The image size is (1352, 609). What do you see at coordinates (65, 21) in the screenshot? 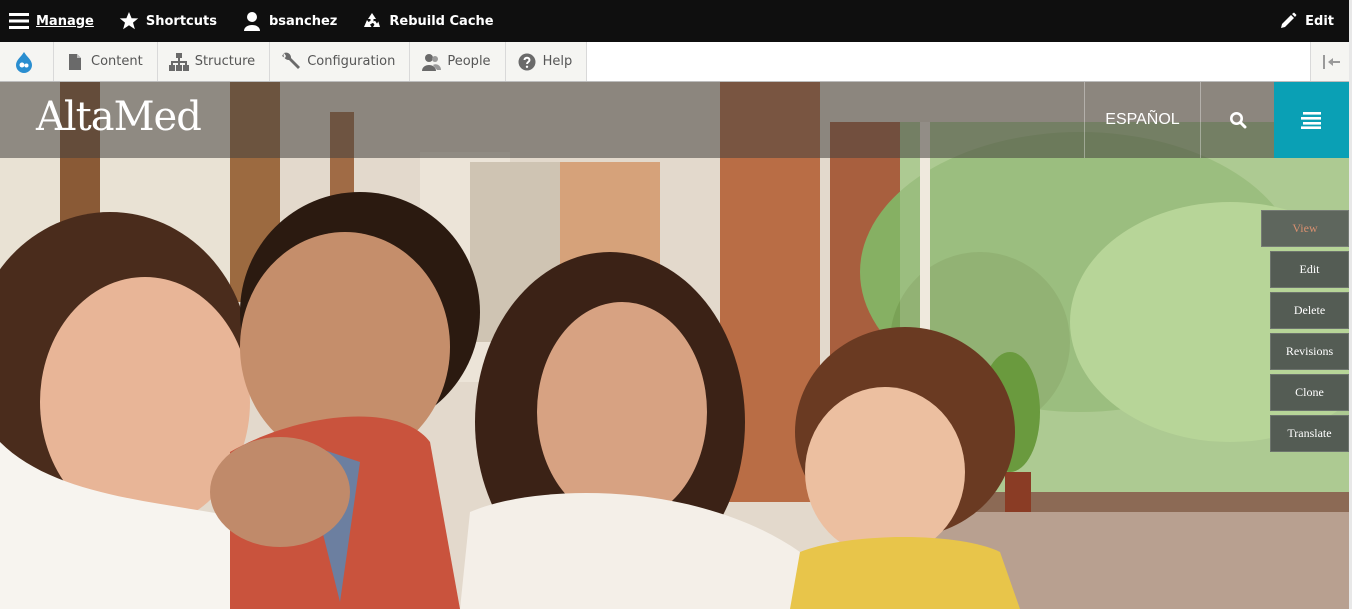
I see `manage-label: Manage` at bounding box center [65, 21].